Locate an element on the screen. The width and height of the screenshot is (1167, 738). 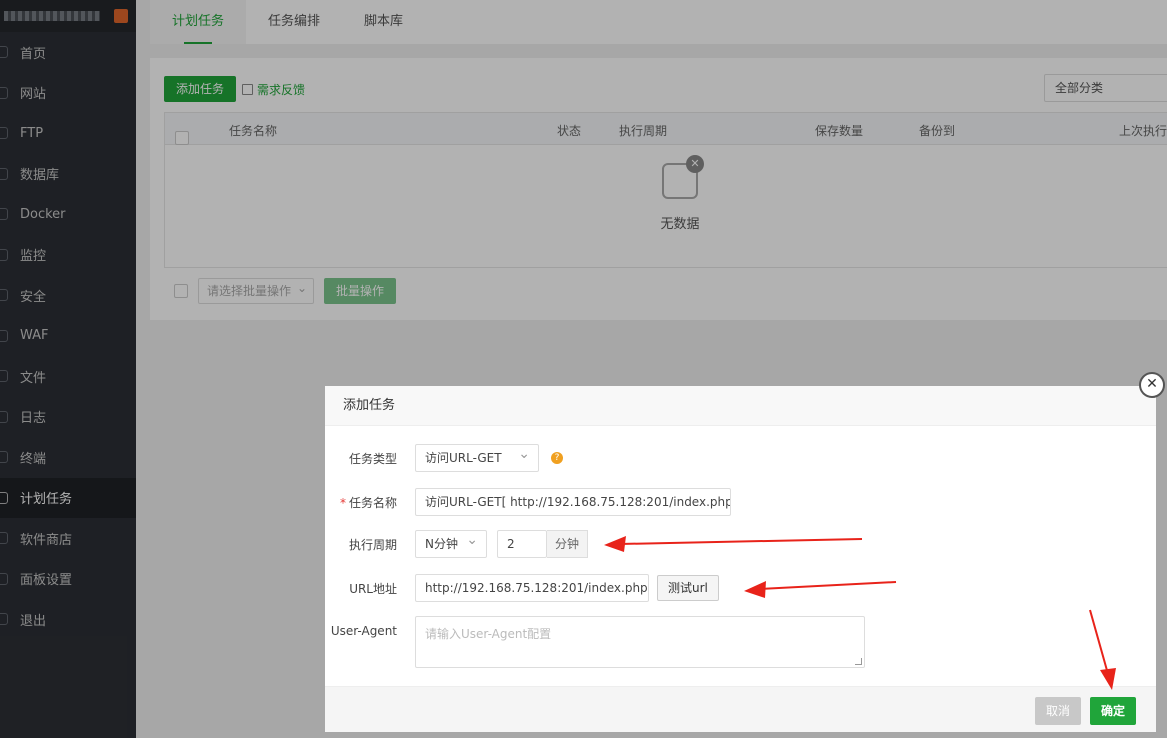
dialog-title: 添加任务 is located at coordinates (740, 406).